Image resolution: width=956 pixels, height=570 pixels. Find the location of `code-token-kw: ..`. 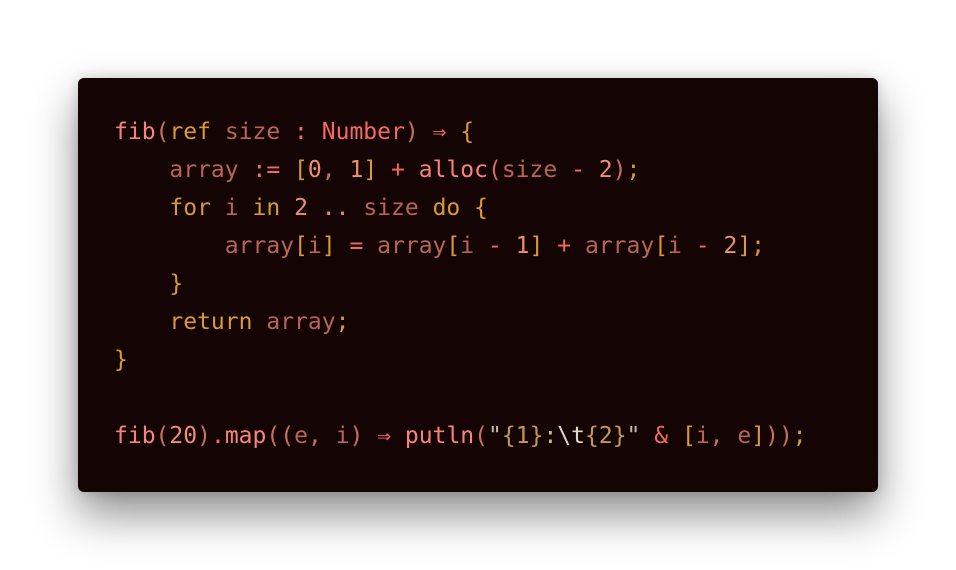

code-token-kw: .. is located at coordinates (335, 208).